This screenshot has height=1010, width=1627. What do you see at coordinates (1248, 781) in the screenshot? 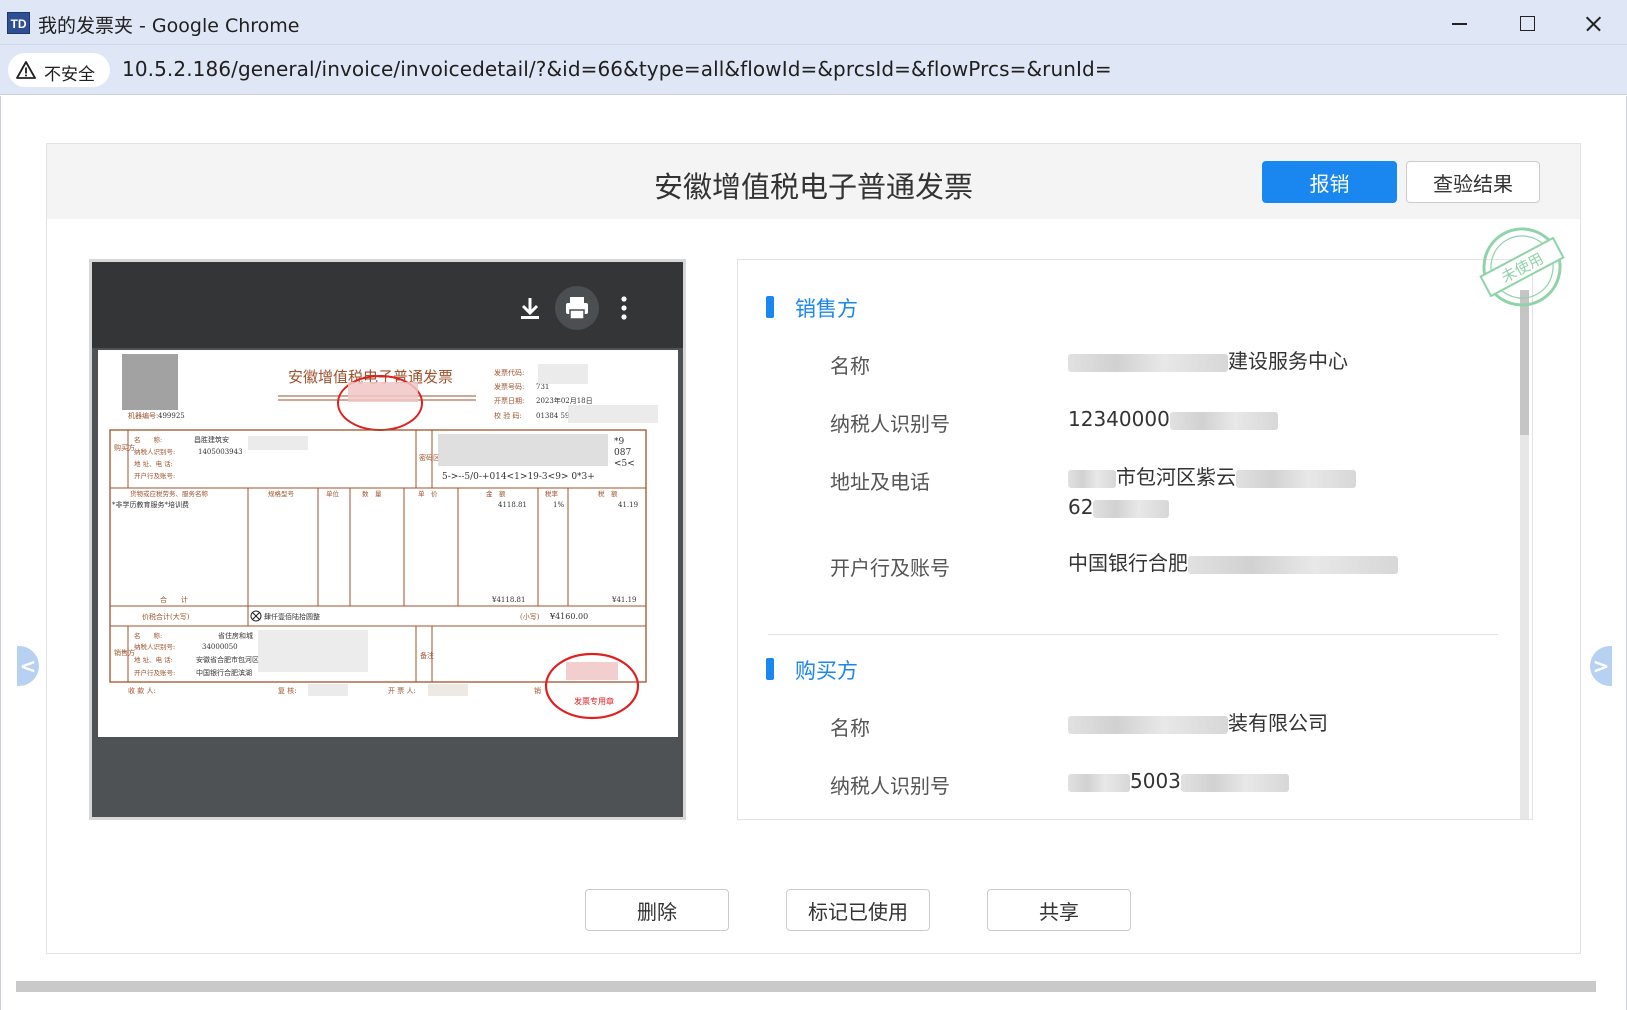
I see `buyer-tax-value: 5003` at bounding box center [1248, 781].